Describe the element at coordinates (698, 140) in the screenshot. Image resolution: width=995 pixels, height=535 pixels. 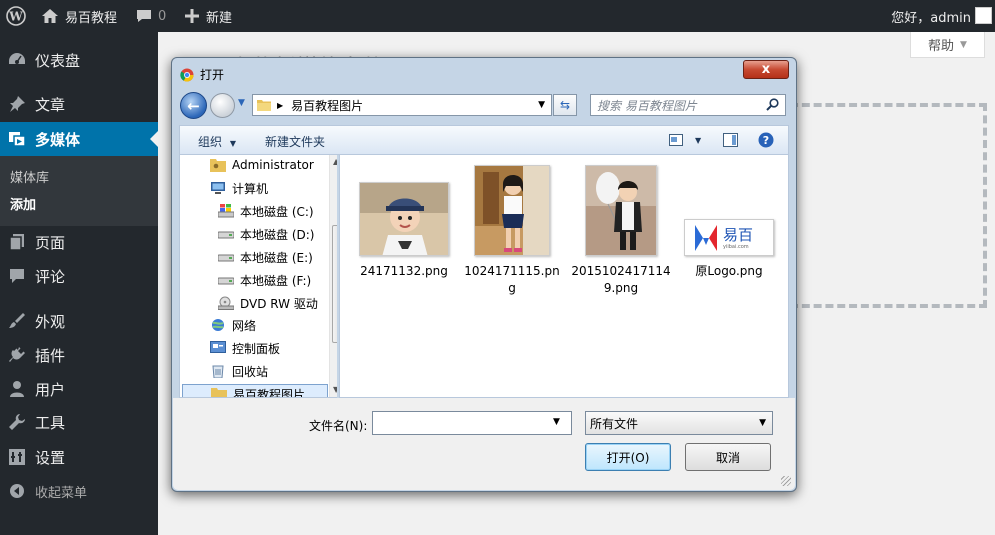
I see `chevron-down-icon: ▼` at that location.